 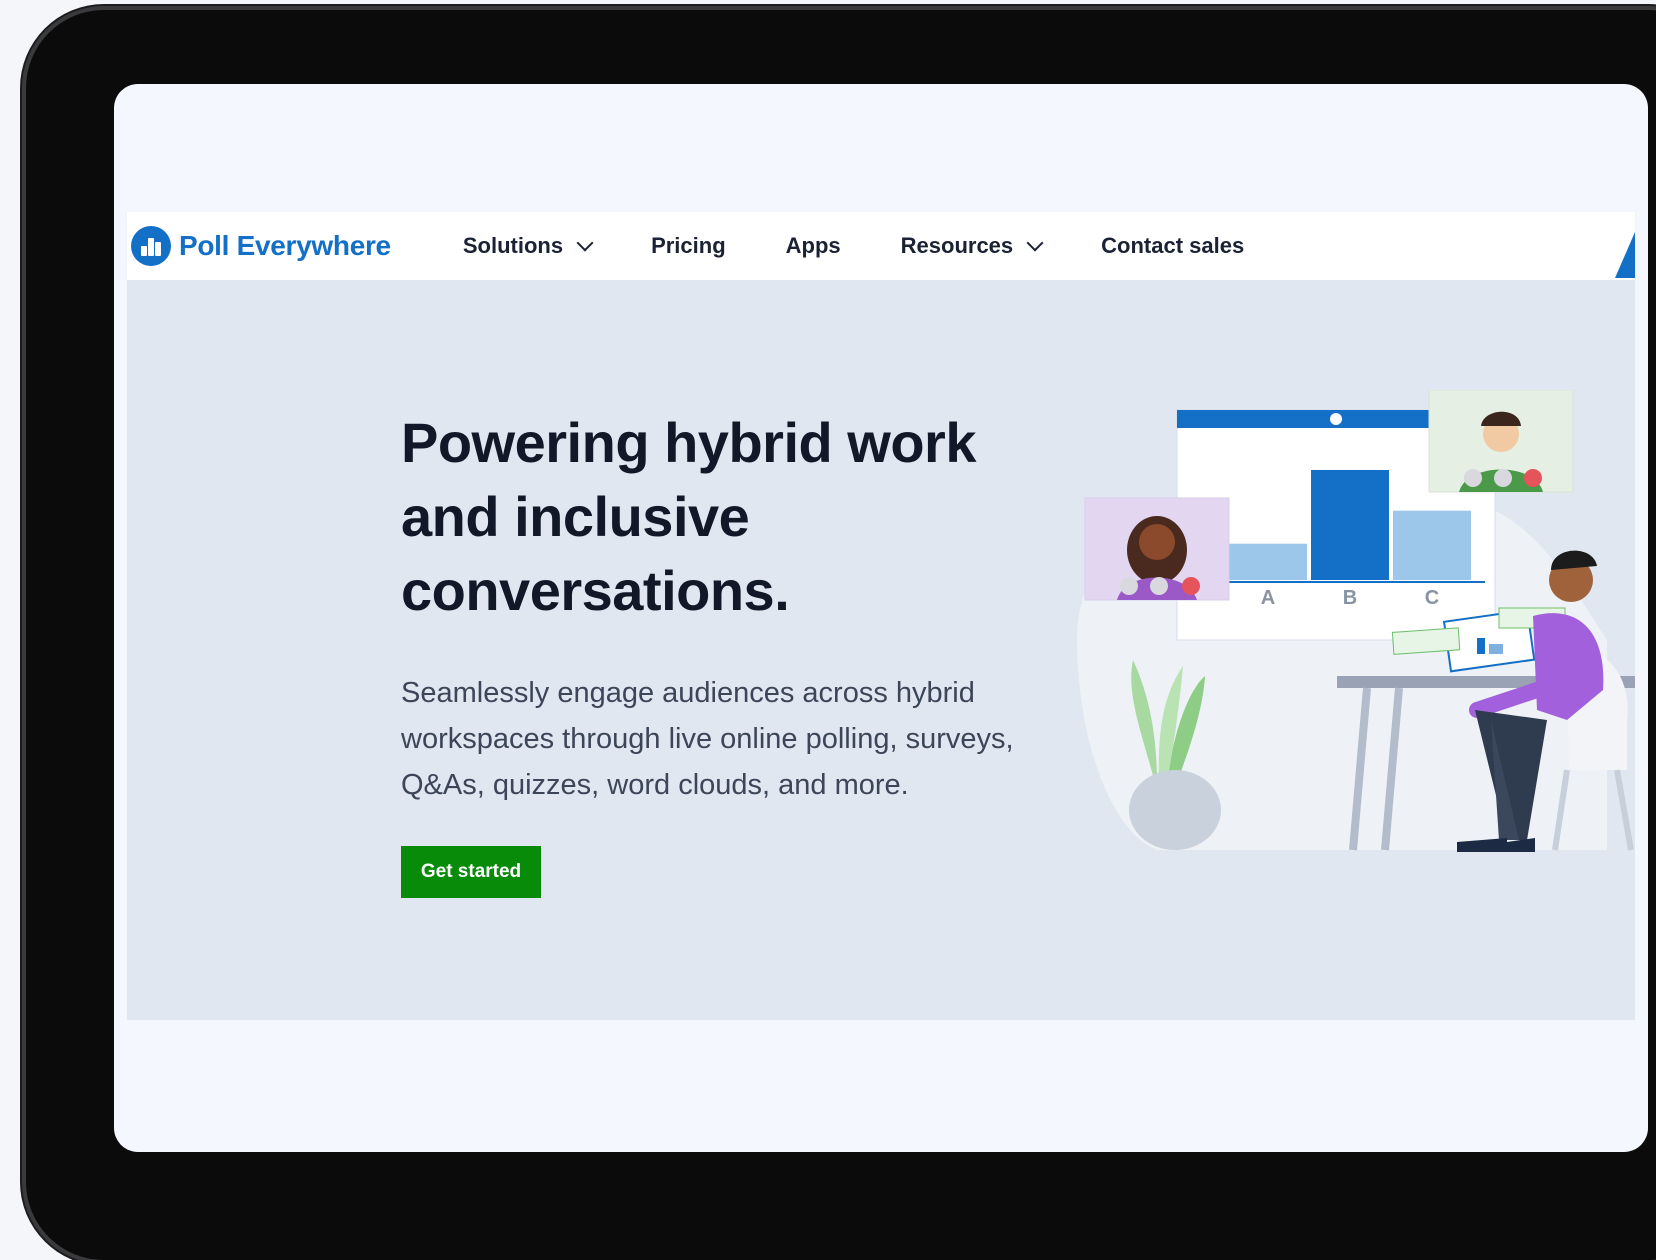 What do you see at coordinates (1432, 545) in the screenshot?
I see `poll-bar-c` at bounding box center [1432, 545].